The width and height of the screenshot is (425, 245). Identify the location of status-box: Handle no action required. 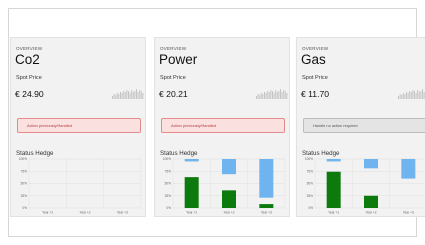
(364, 125).